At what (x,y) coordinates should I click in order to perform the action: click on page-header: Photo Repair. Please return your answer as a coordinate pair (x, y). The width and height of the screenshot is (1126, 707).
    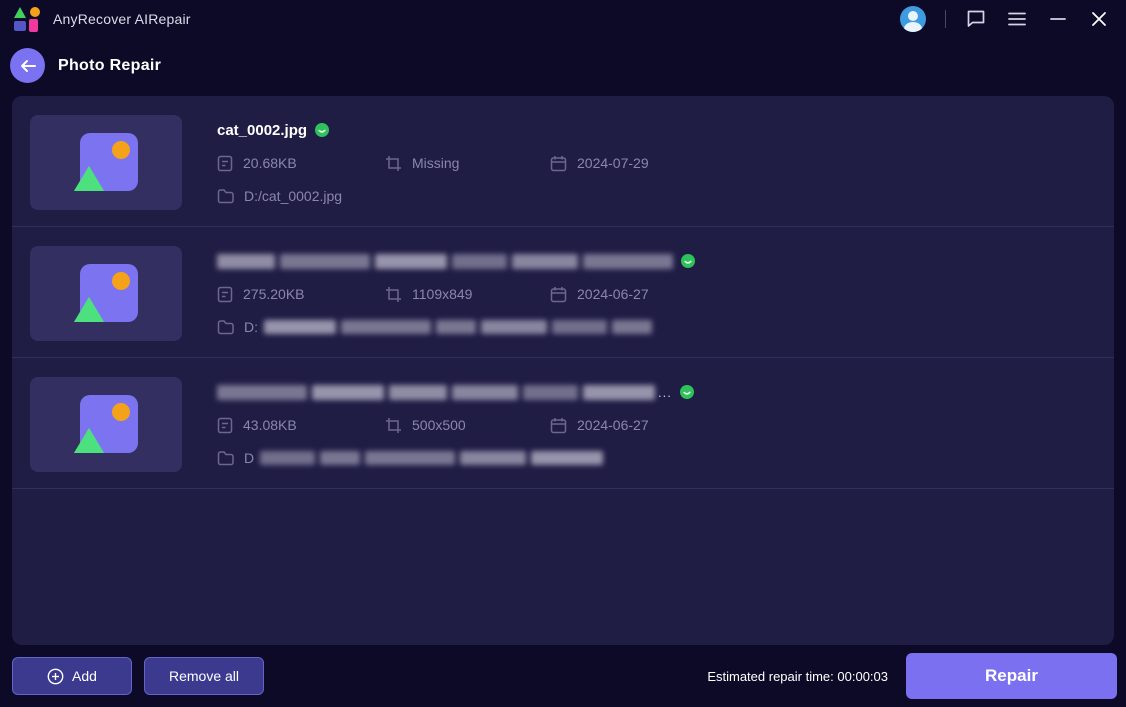
    Looking at the image, I should click on (563, 66).